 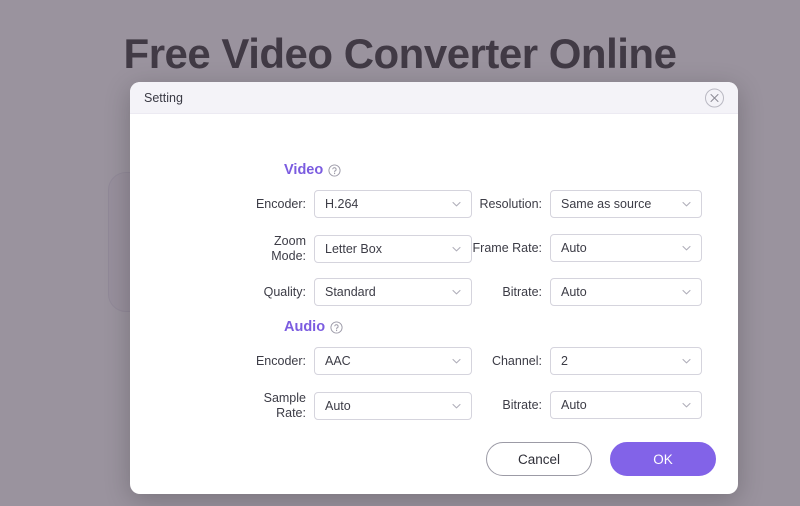 What do you see at coordinates (714, 97) in the screenshot?
I see `close-icon` at bounding box center [714, 97].